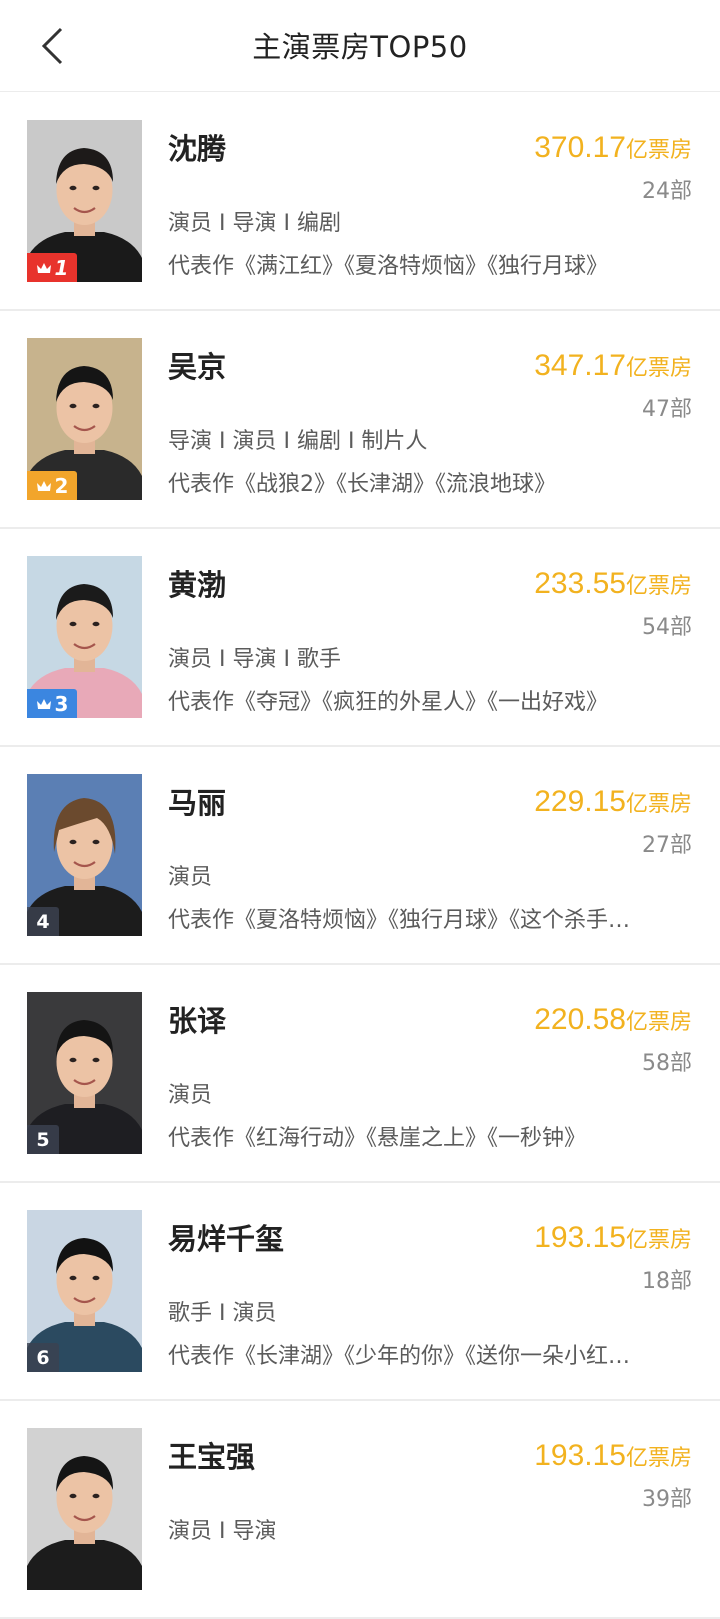 The width and height of the screenshot is (720, 1619). I want to click on rank-number: 1, so click(61, 267).